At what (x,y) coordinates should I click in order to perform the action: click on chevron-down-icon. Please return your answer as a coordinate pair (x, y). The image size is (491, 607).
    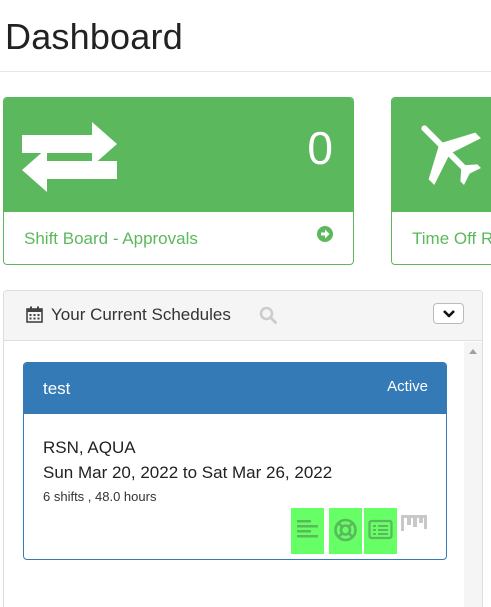
    Looking at the image, I should click on (449, 314).